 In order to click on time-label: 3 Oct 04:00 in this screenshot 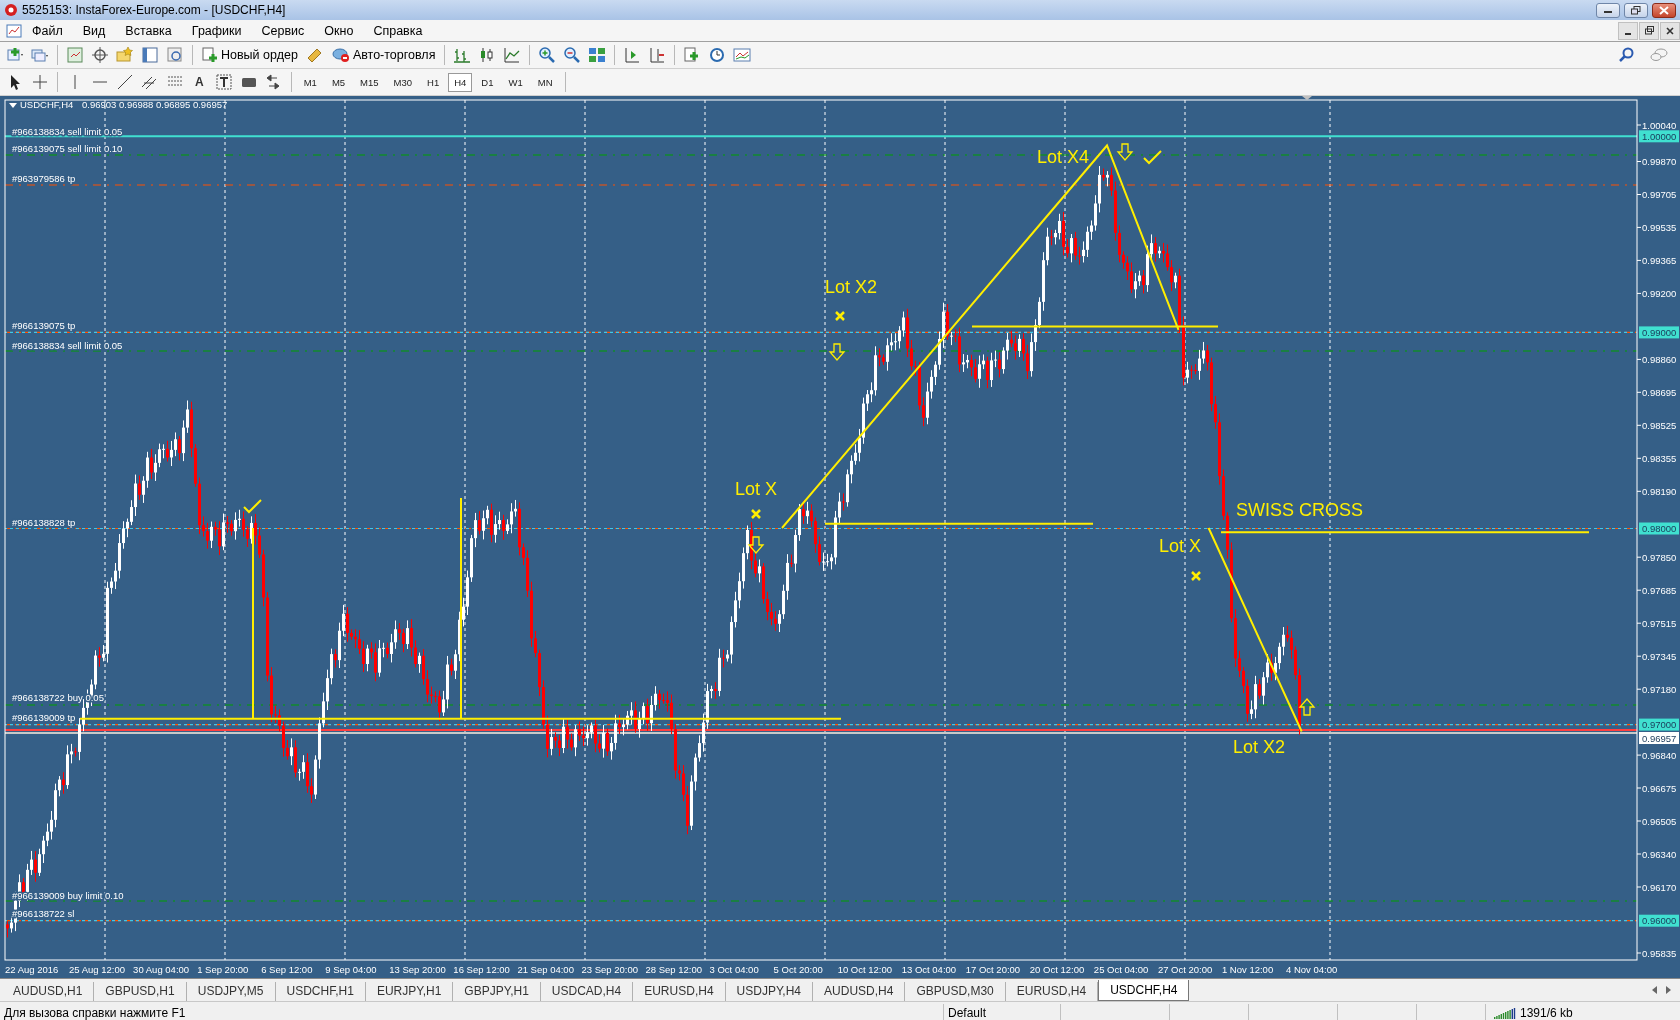, I will do `click(734, 969)`.